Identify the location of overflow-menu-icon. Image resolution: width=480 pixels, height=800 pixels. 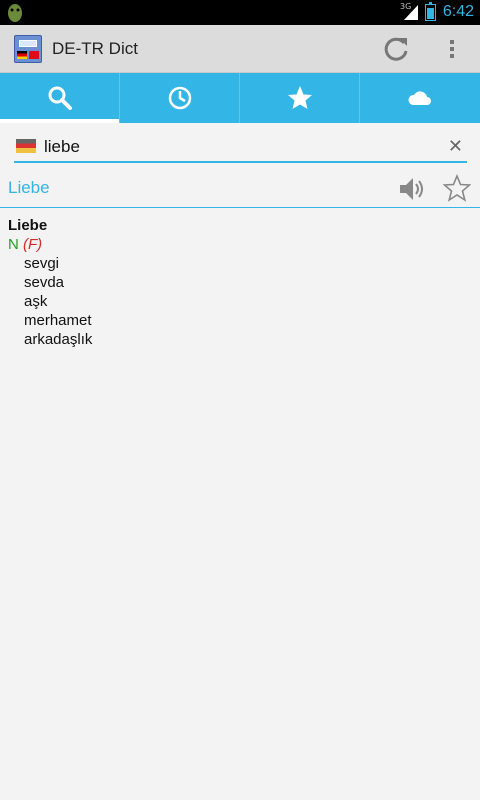
(452, 50).